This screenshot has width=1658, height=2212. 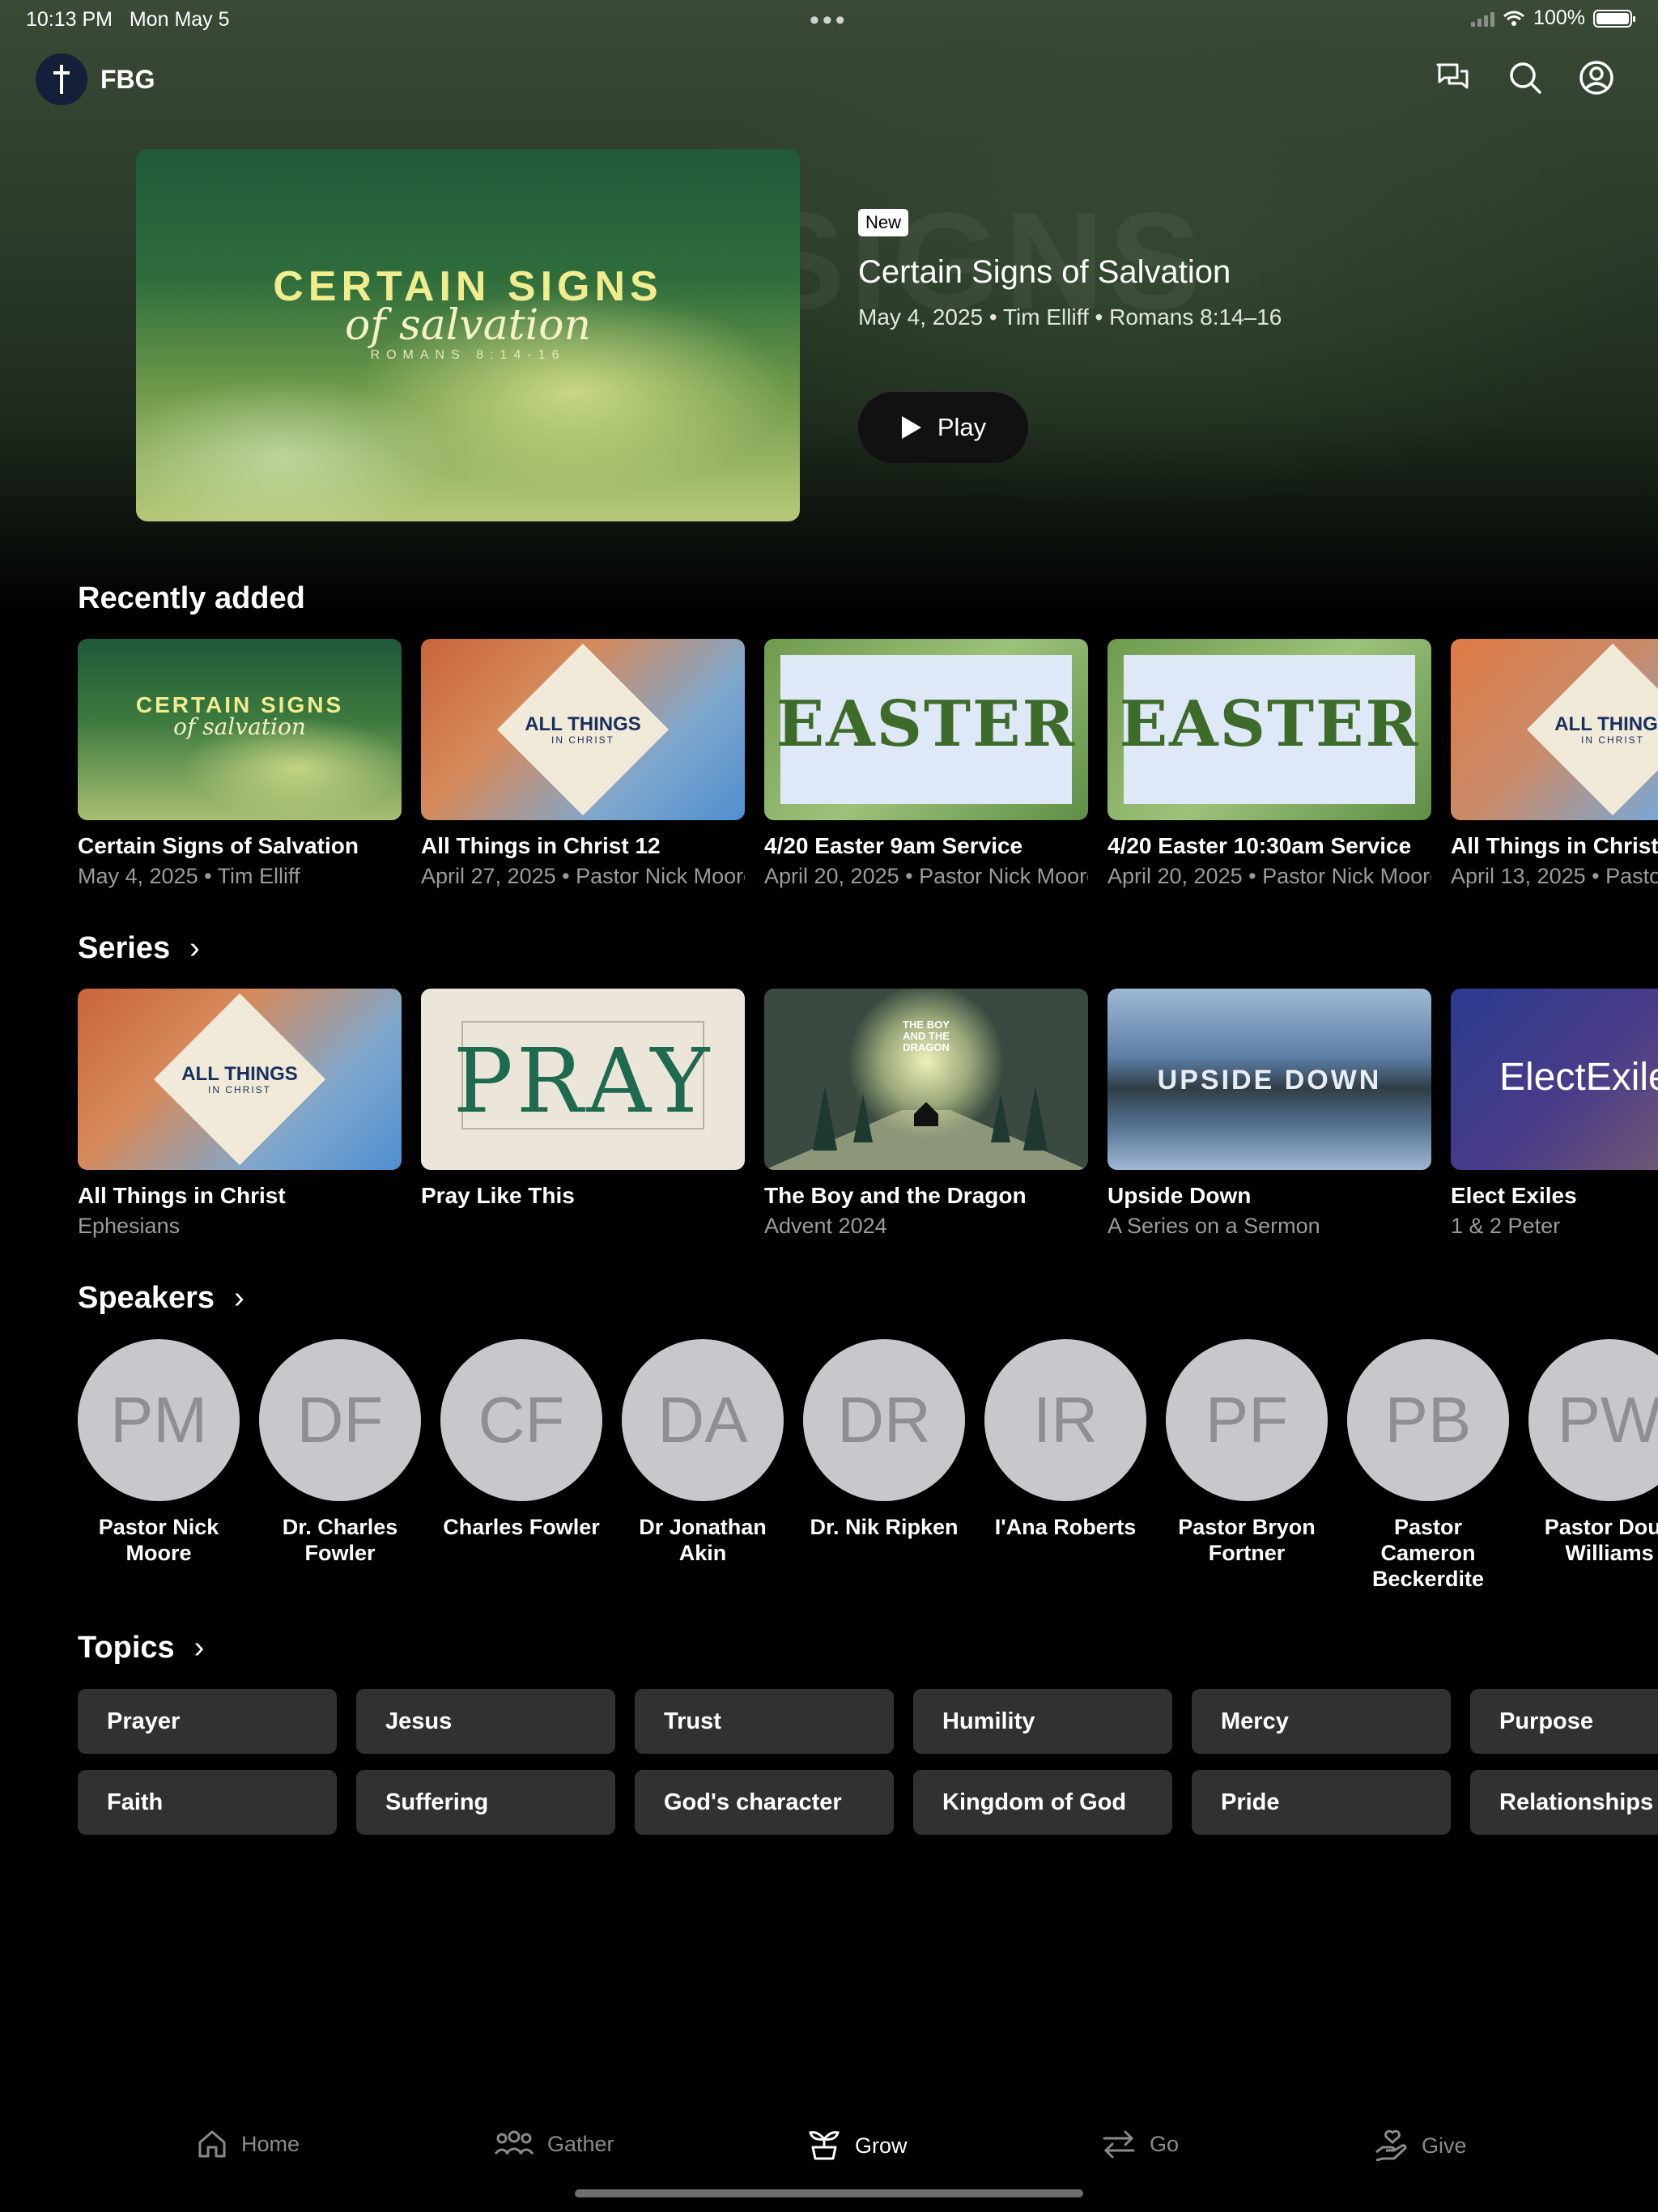 What do you see at coordinates (703, 1420) in the screenshot?
I see `avatar: DA` at bounding box center [703, 1420].